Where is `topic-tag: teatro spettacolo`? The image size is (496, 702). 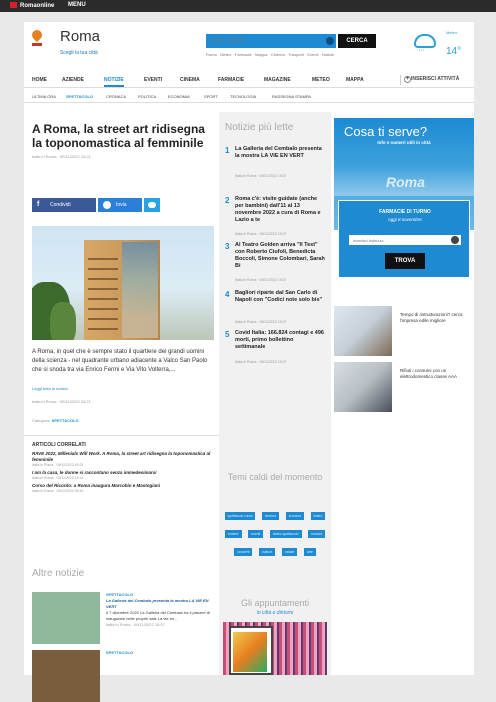
topic-tag: teatro spettacolo is located at coordinates (285, 534).